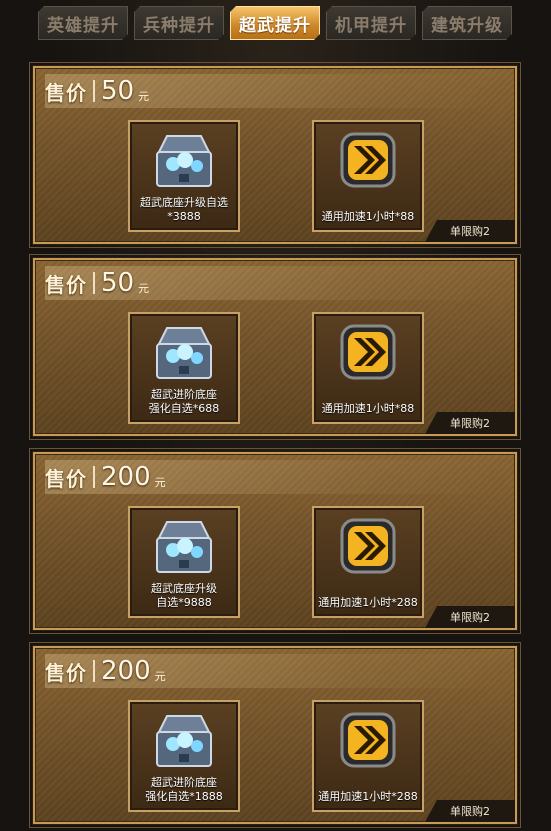  I want to click on reward-item-chest: 超武底座升级自选 *3888, so click(184, 176).